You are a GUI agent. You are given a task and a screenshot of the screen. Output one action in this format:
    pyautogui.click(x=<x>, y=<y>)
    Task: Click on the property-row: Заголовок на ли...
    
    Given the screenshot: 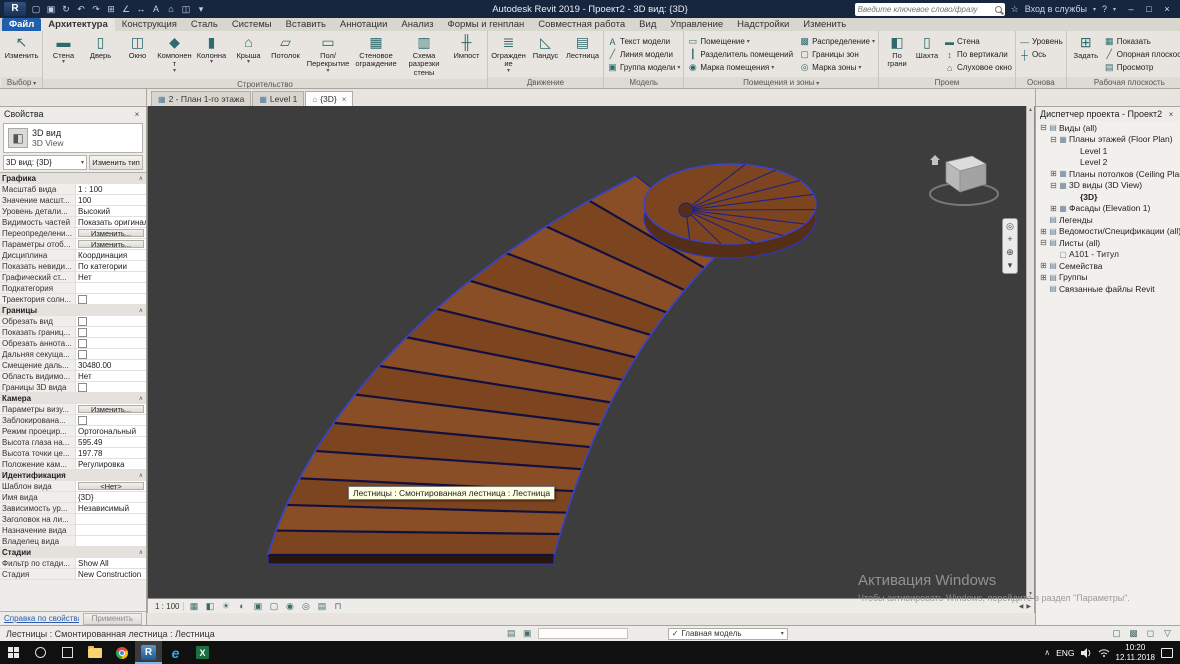 What is the action you would take?
    pyautogui.click(x=73, y=519)
    